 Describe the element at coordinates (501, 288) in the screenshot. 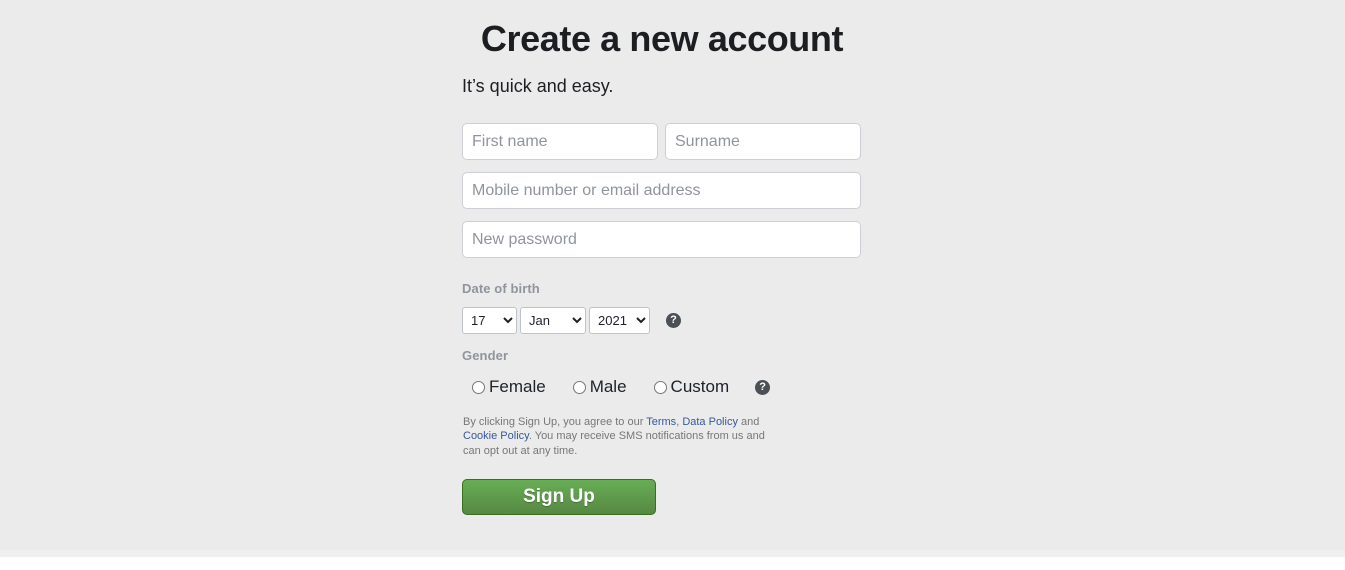

I see `date-of-birth-label: Date of birth` at that location.